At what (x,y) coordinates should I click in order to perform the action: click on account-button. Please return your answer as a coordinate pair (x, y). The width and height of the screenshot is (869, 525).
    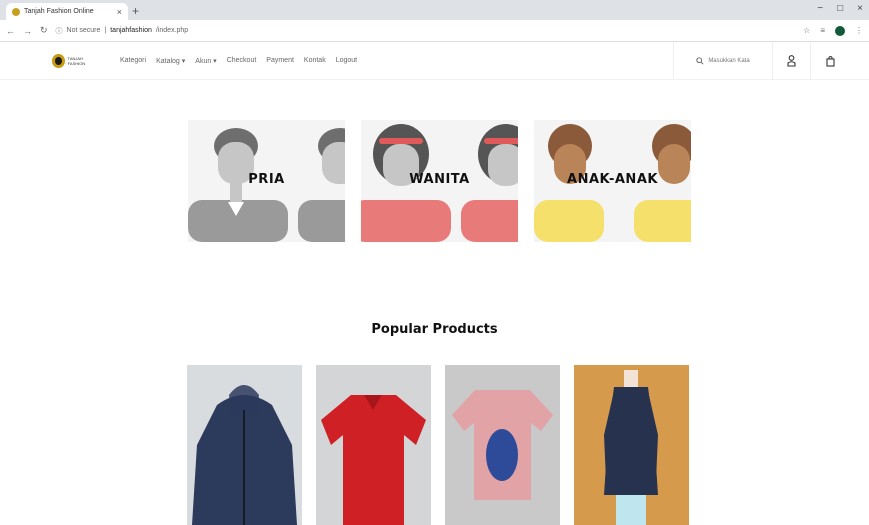
    Looking at the image, I should click on (792, 60).